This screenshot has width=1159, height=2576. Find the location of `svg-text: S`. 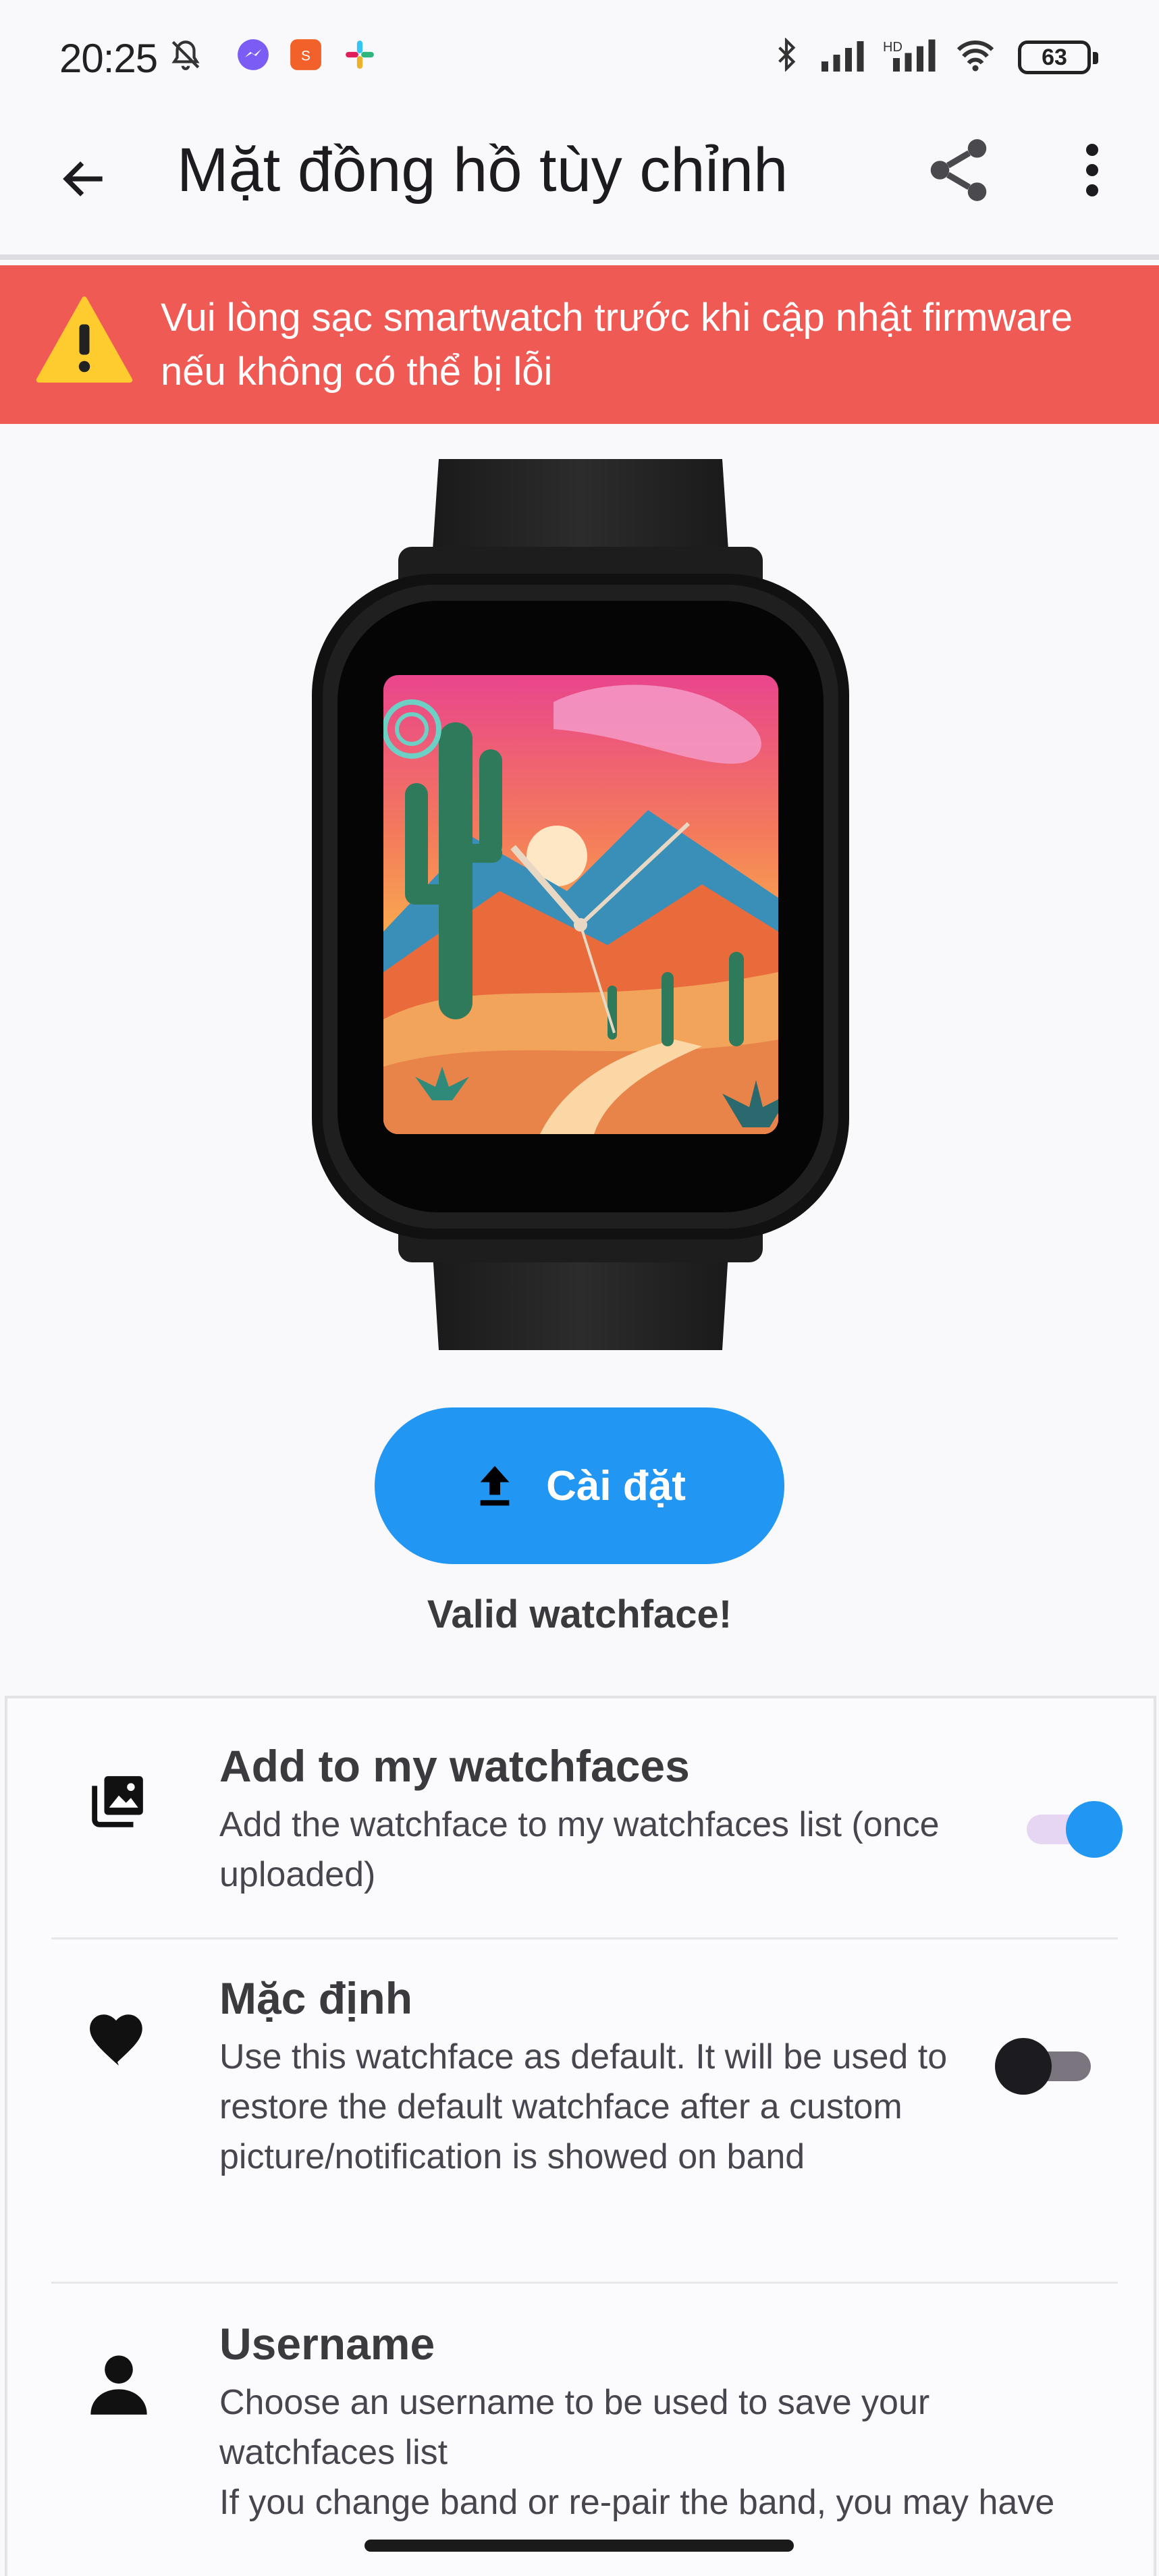

svg-text: S is located at coordinates (306, 55).